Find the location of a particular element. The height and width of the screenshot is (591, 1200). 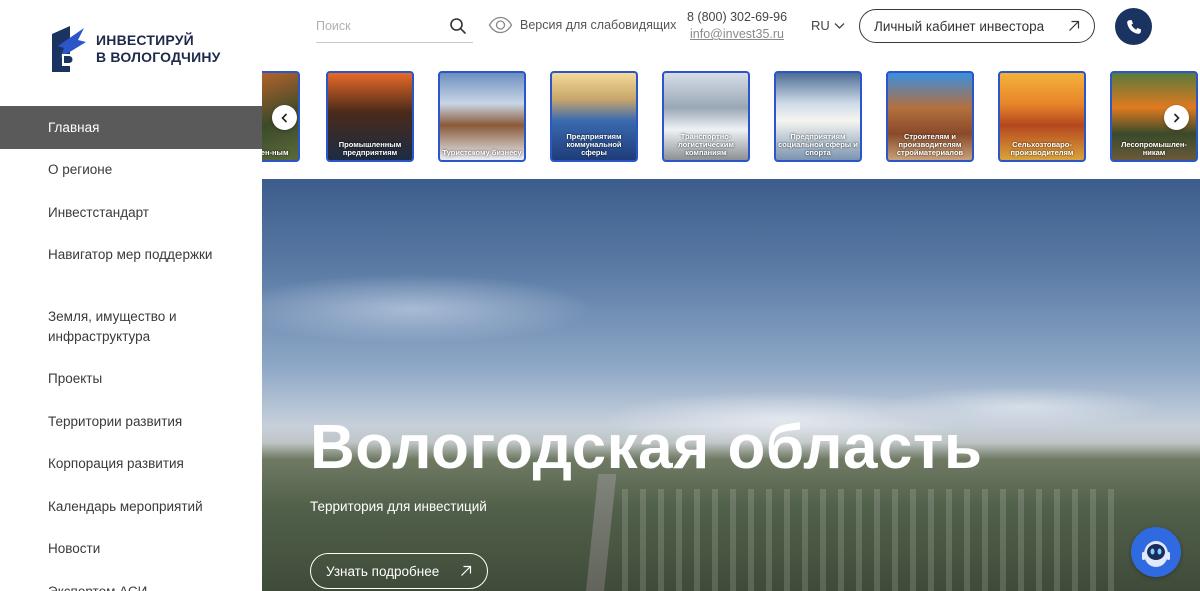

carousel-prev-button is located at coordinates (284, 117).